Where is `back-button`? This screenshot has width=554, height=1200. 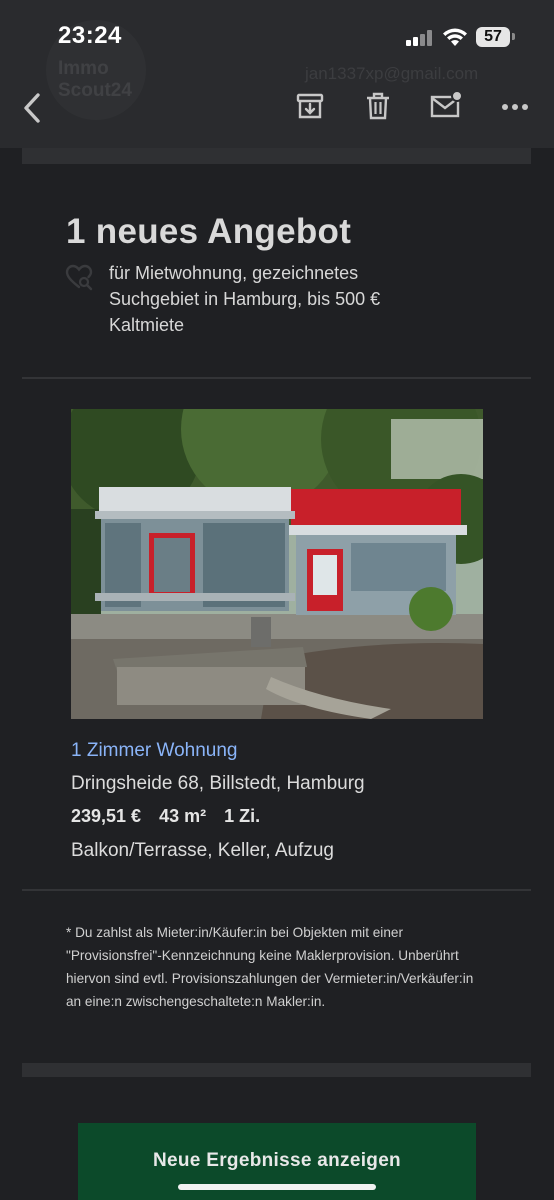 back-button is located at coordinates (33, 108).